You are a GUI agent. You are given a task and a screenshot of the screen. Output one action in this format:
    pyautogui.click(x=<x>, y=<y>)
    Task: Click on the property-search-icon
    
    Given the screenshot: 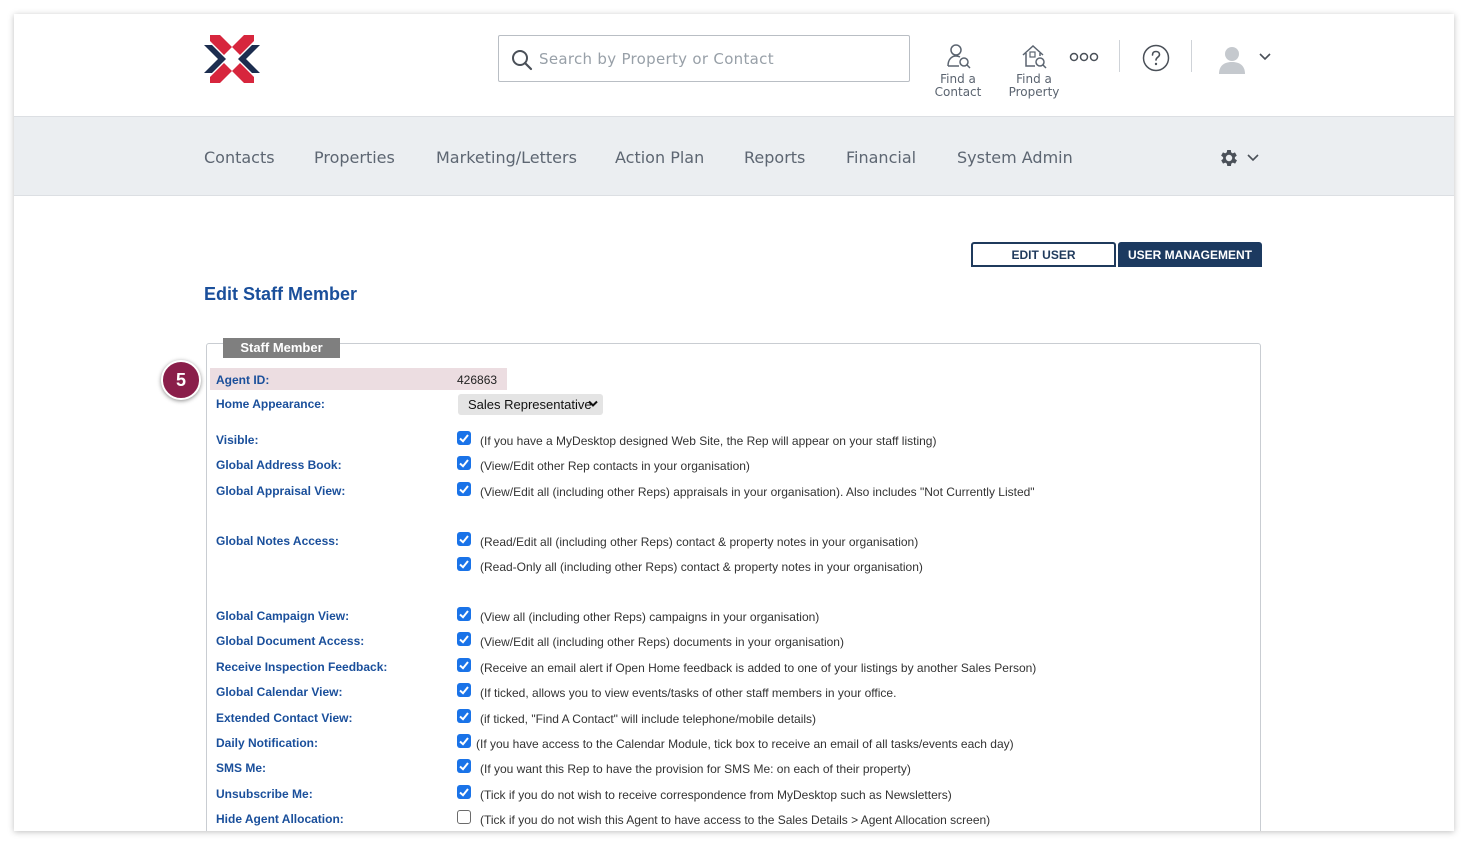 What is the action you would take?
    pyautogui.click(x=1034, y=56)
    